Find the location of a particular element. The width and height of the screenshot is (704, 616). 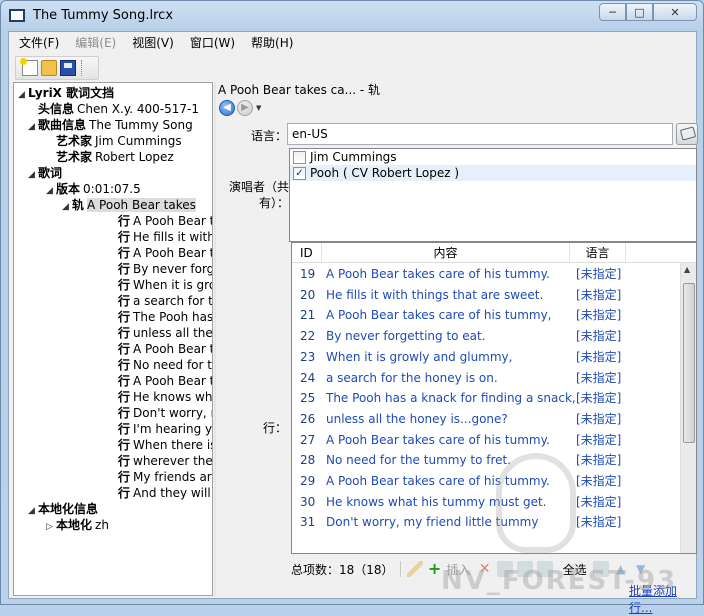

cell-id: 21 is located at coordinates (308, 315).